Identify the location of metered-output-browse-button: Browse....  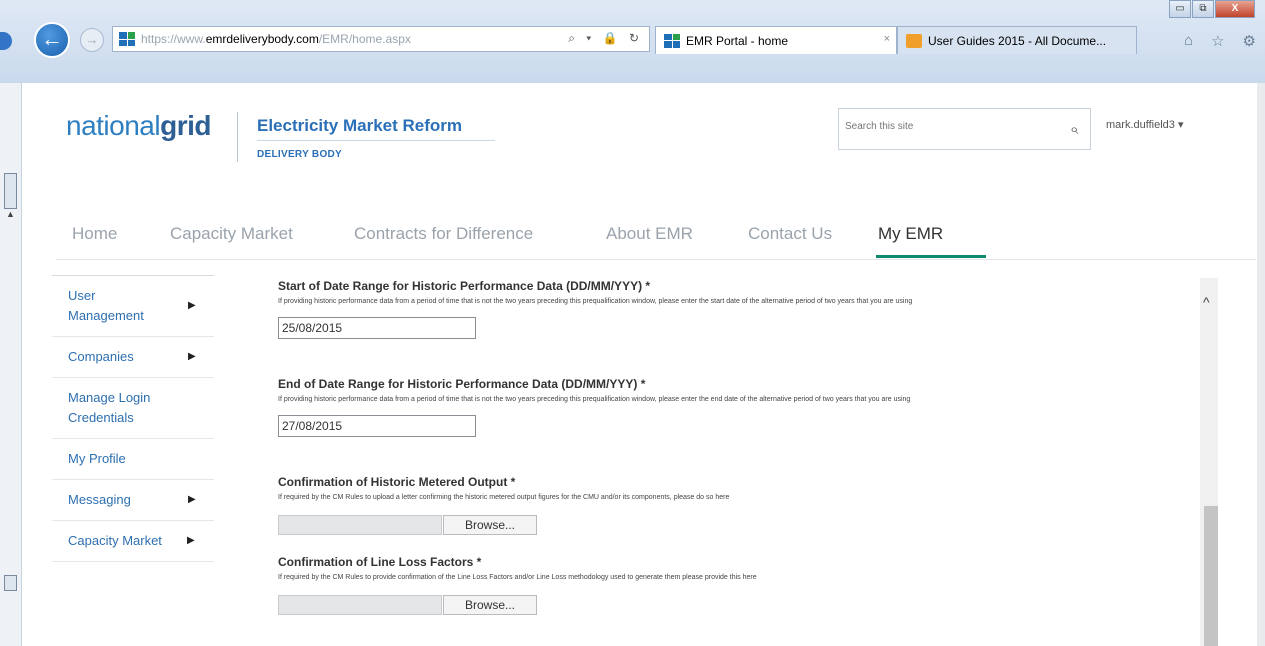
(490, 525).